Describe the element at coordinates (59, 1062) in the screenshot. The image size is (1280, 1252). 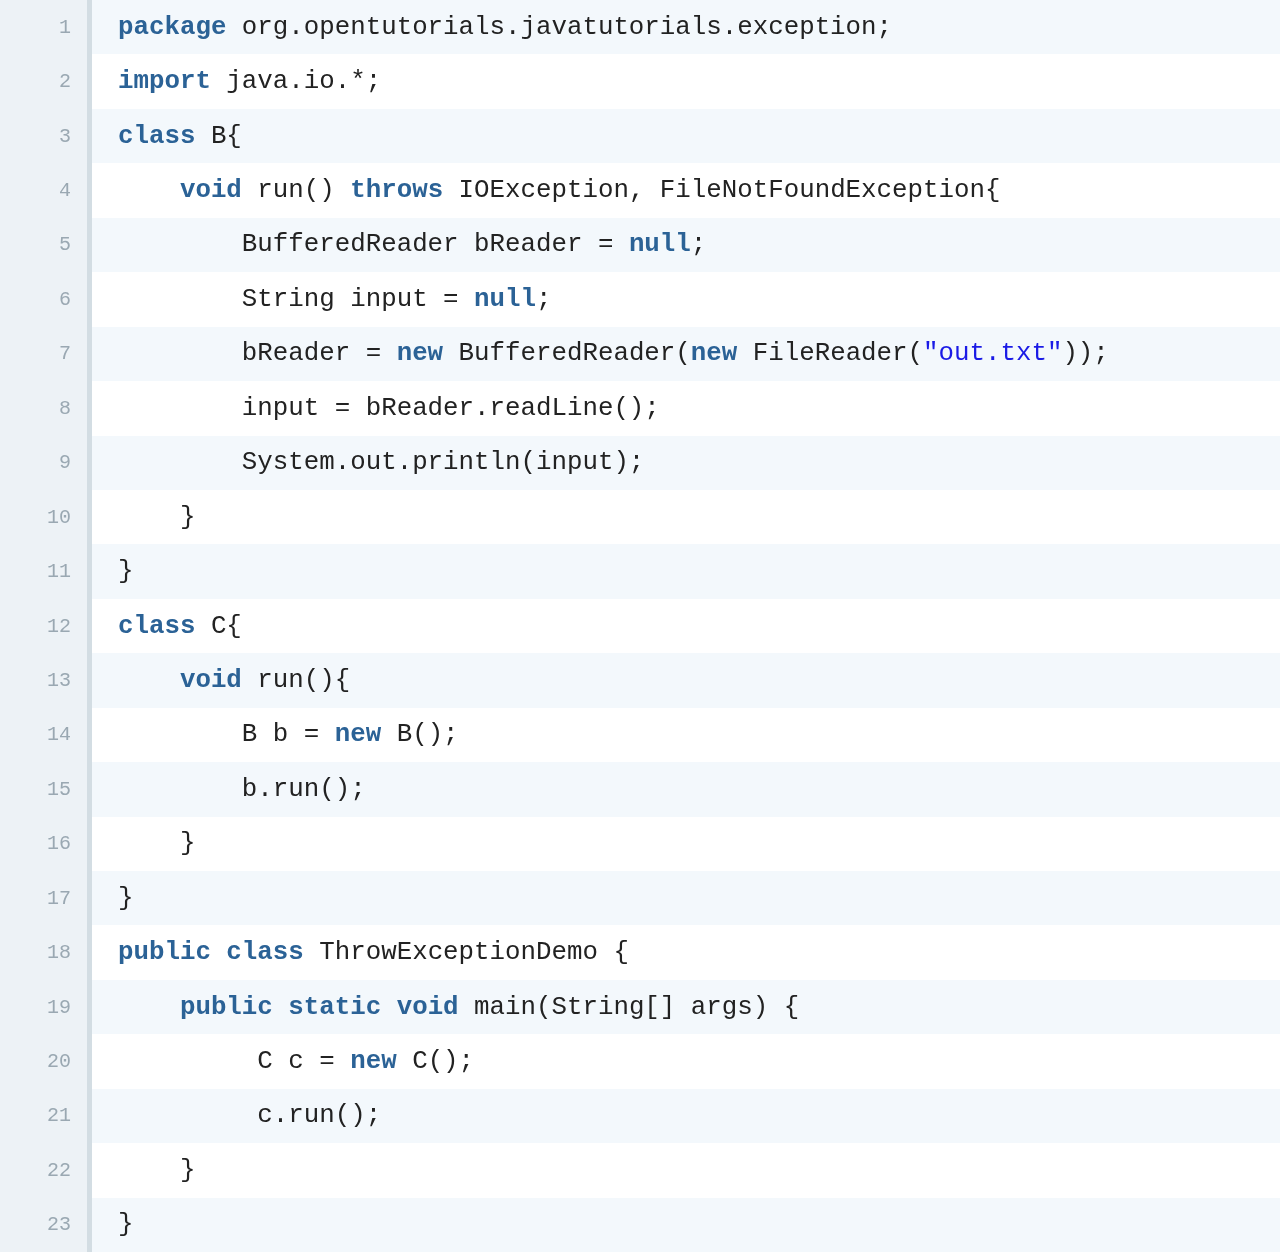
I see `line-number: 20` at that location.